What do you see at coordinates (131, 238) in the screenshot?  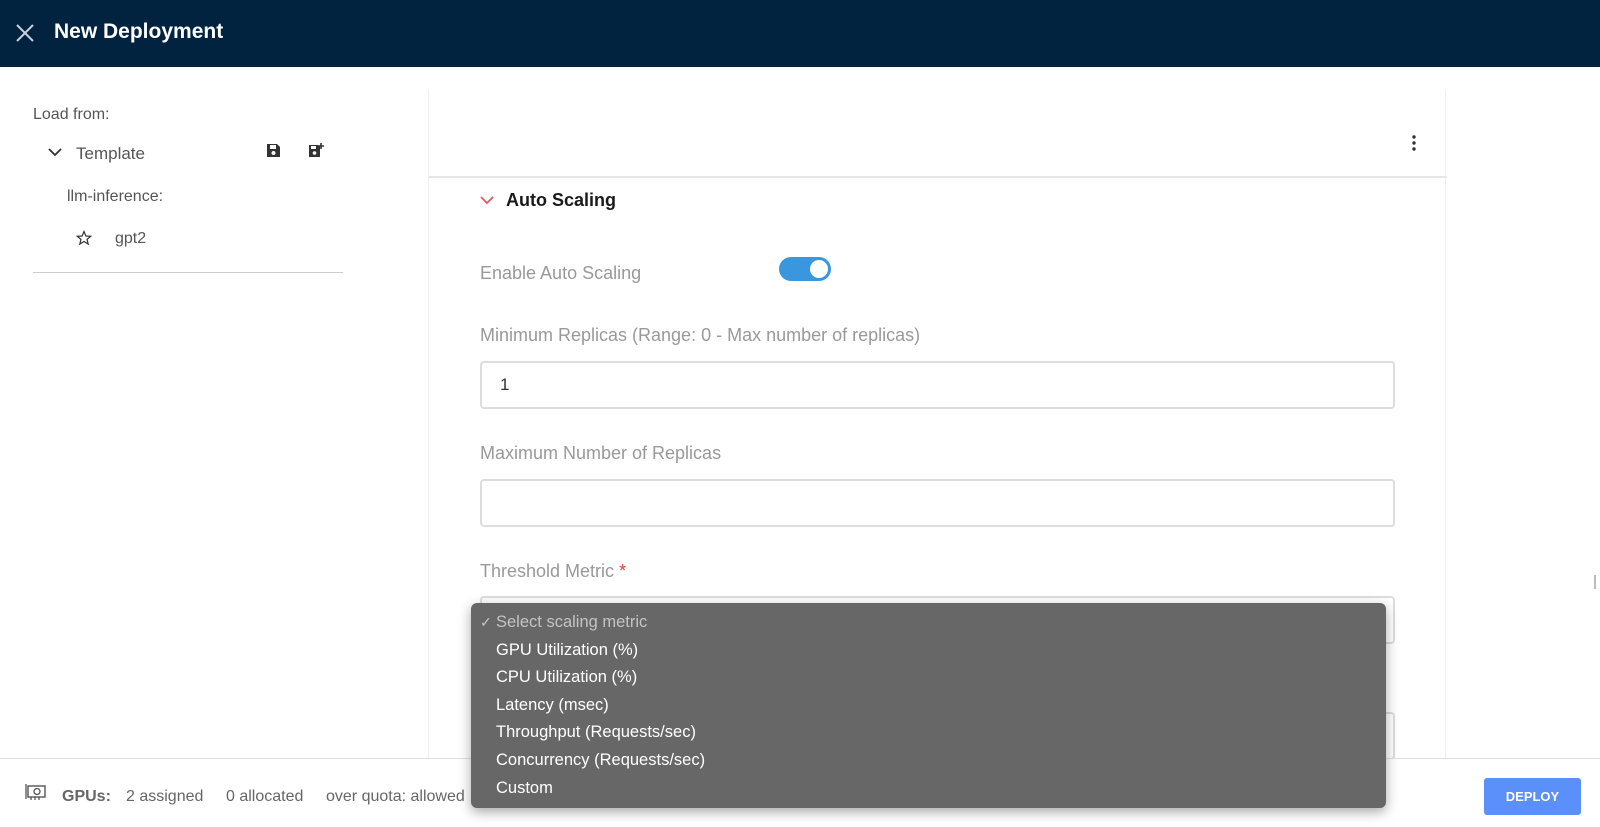 I see `template-item-label: gpt2` at bounding box center [131, 238].